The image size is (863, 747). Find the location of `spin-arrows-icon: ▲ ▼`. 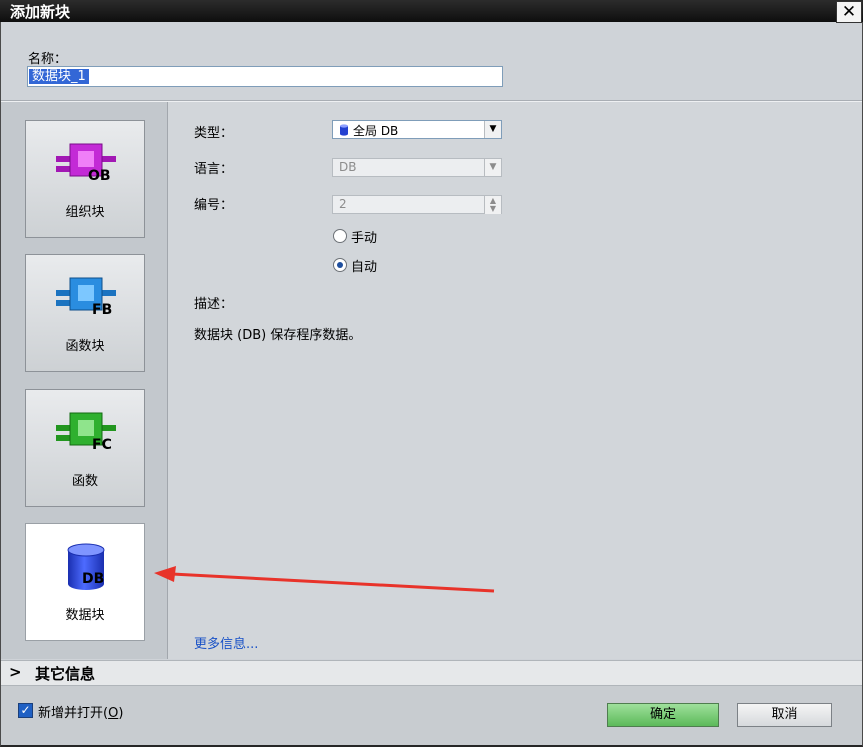

spin-arrows-icon: ▲ ▼ is located at coordinates (492, 205).